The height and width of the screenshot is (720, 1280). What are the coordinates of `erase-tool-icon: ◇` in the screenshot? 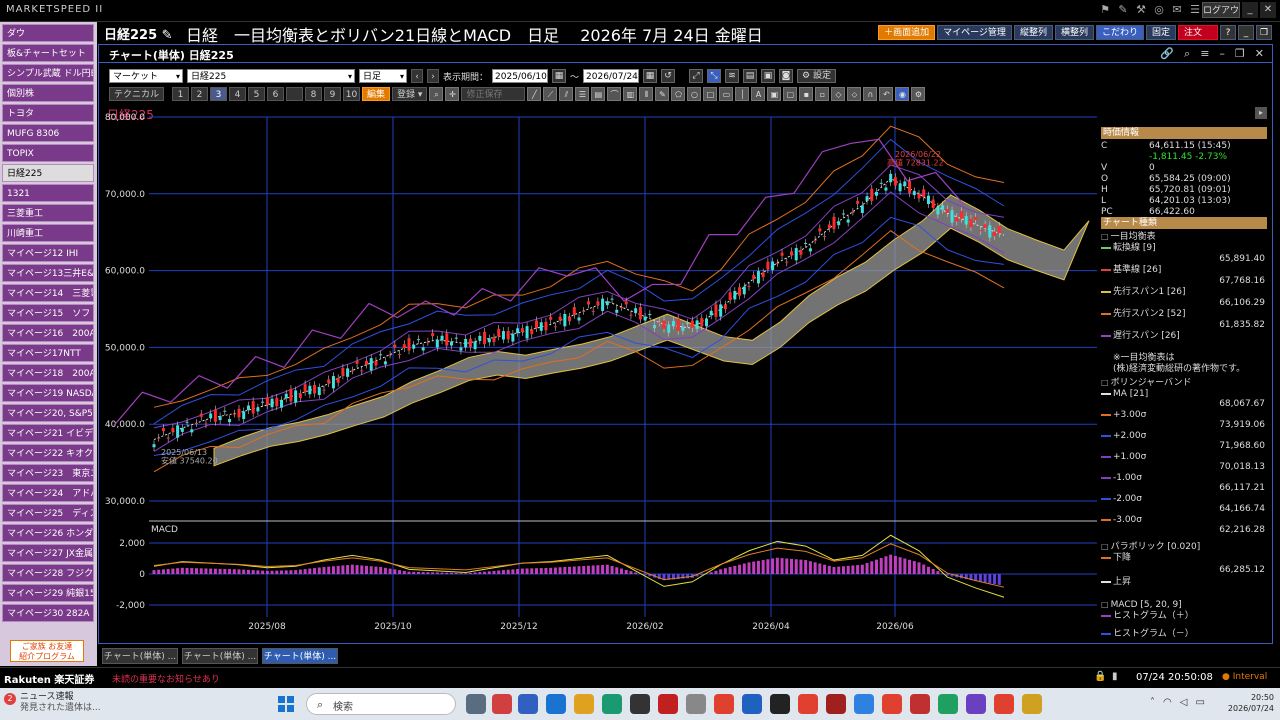 It's located at (838, 94).